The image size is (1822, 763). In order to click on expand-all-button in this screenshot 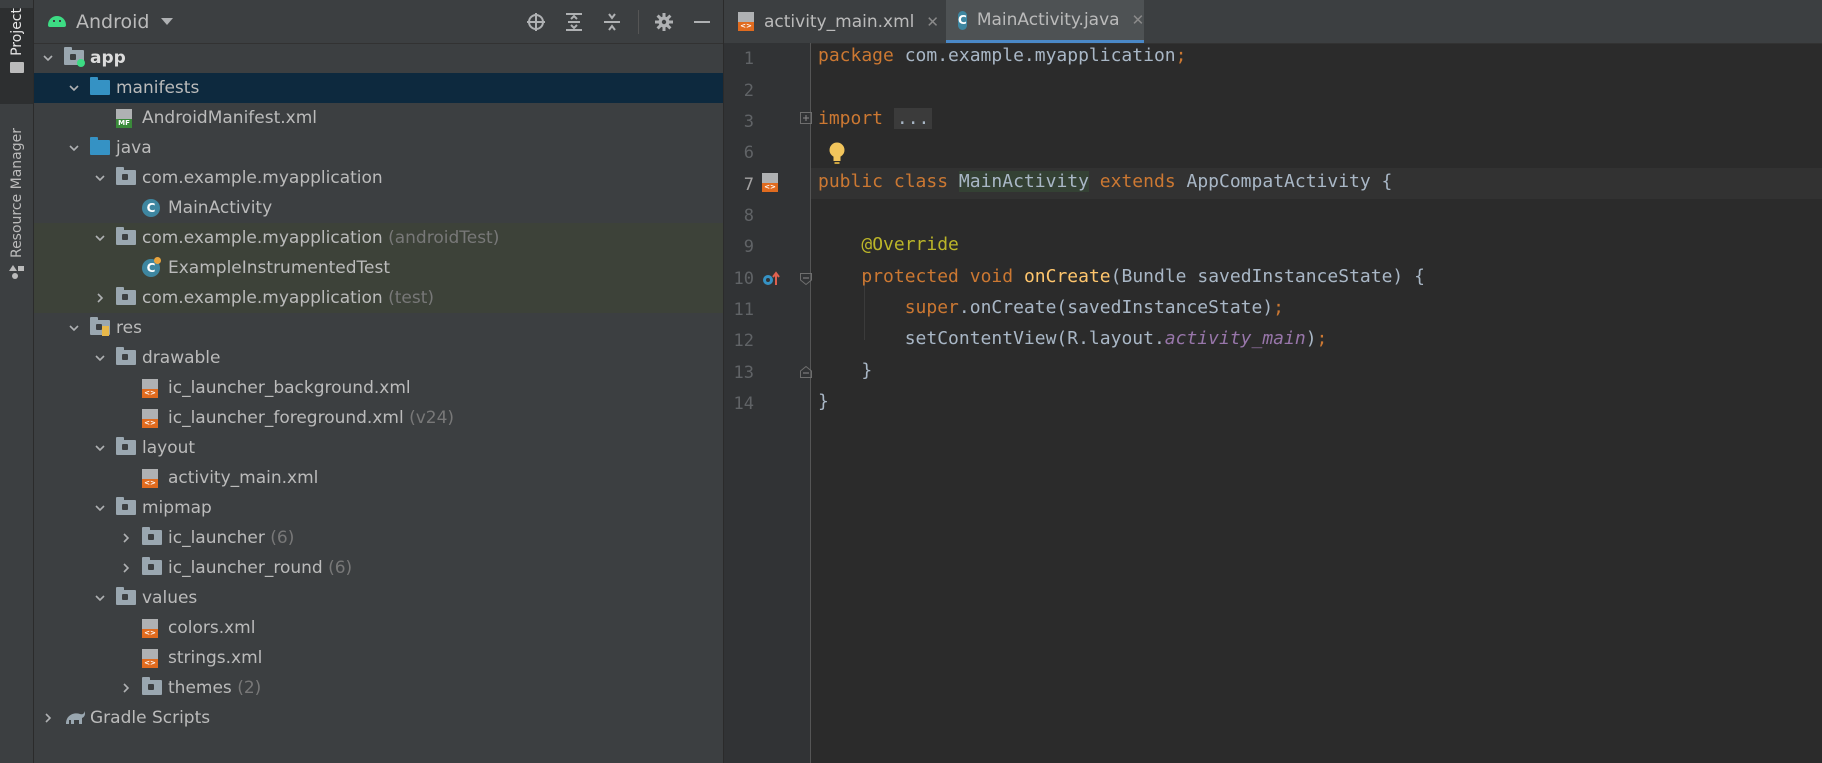, I will do `click(574, 22)`.